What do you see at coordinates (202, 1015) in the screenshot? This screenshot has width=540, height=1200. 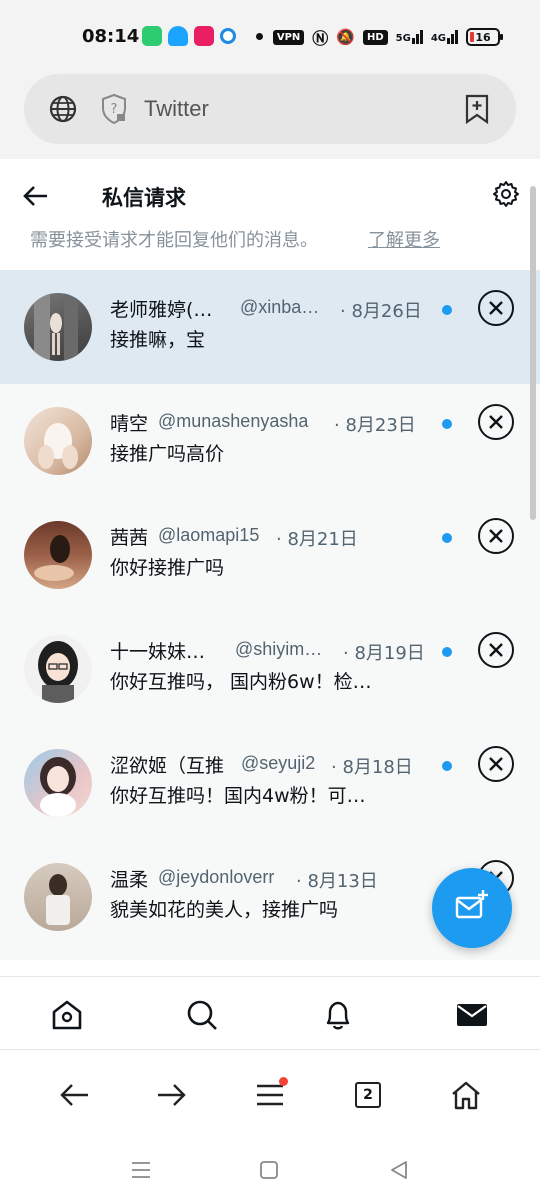 I see `search-icon` at bounding box center [202, 1015].